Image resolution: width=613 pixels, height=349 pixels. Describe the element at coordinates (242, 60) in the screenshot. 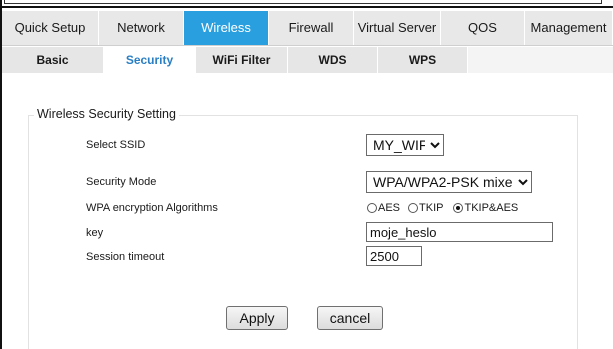

I see `subtab-wifi-filter: WiFi Filter` at that location.